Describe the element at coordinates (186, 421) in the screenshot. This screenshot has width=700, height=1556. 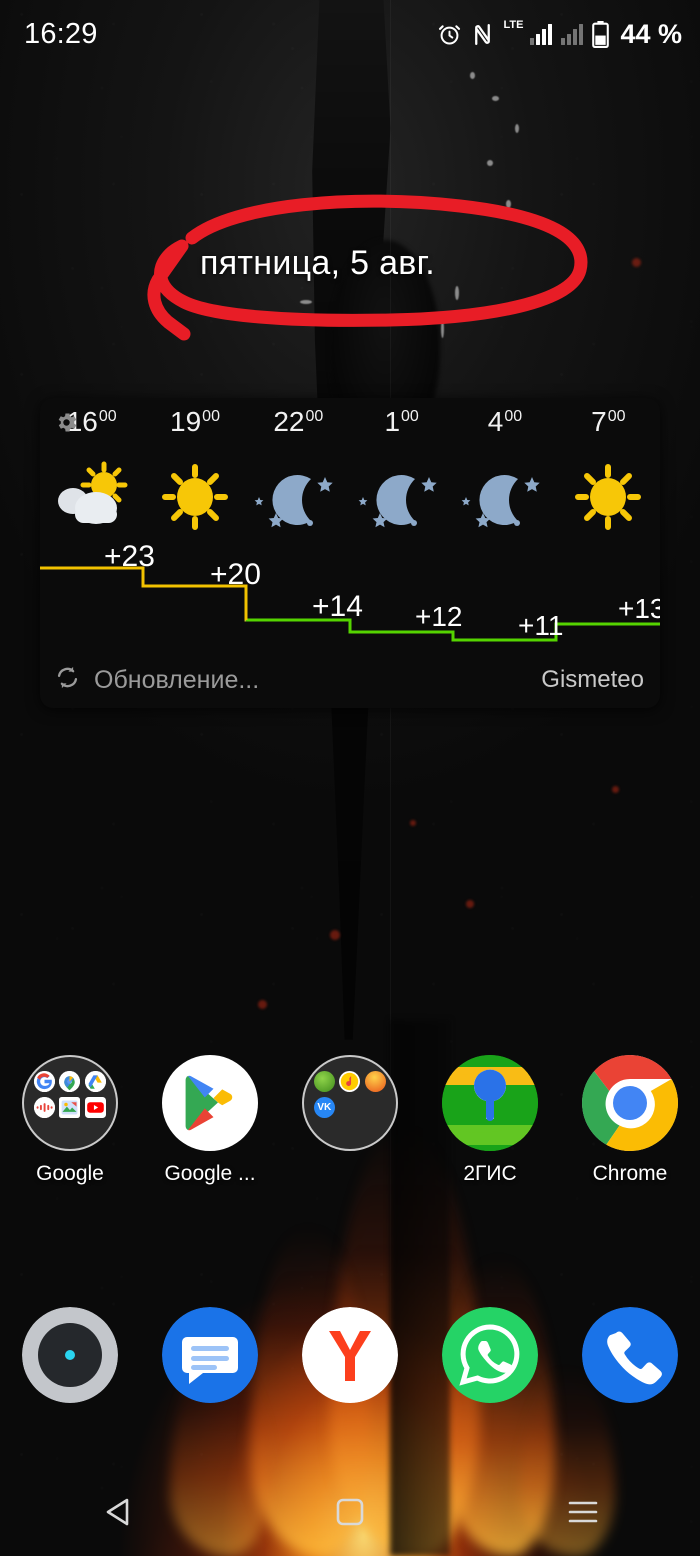
I see `weather-hour: 19` at that location.